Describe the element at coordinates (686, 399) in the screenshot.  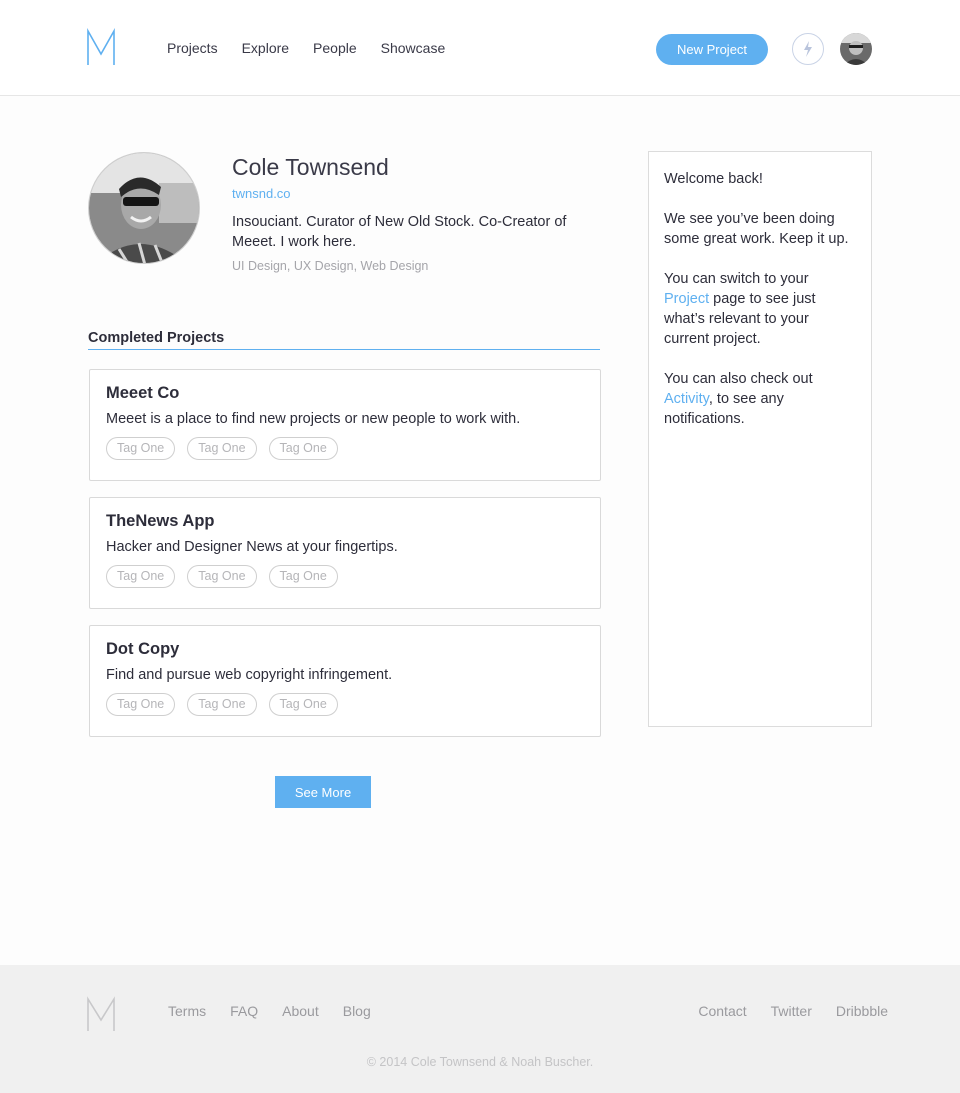
I see `activity-link: Activity` at that location.